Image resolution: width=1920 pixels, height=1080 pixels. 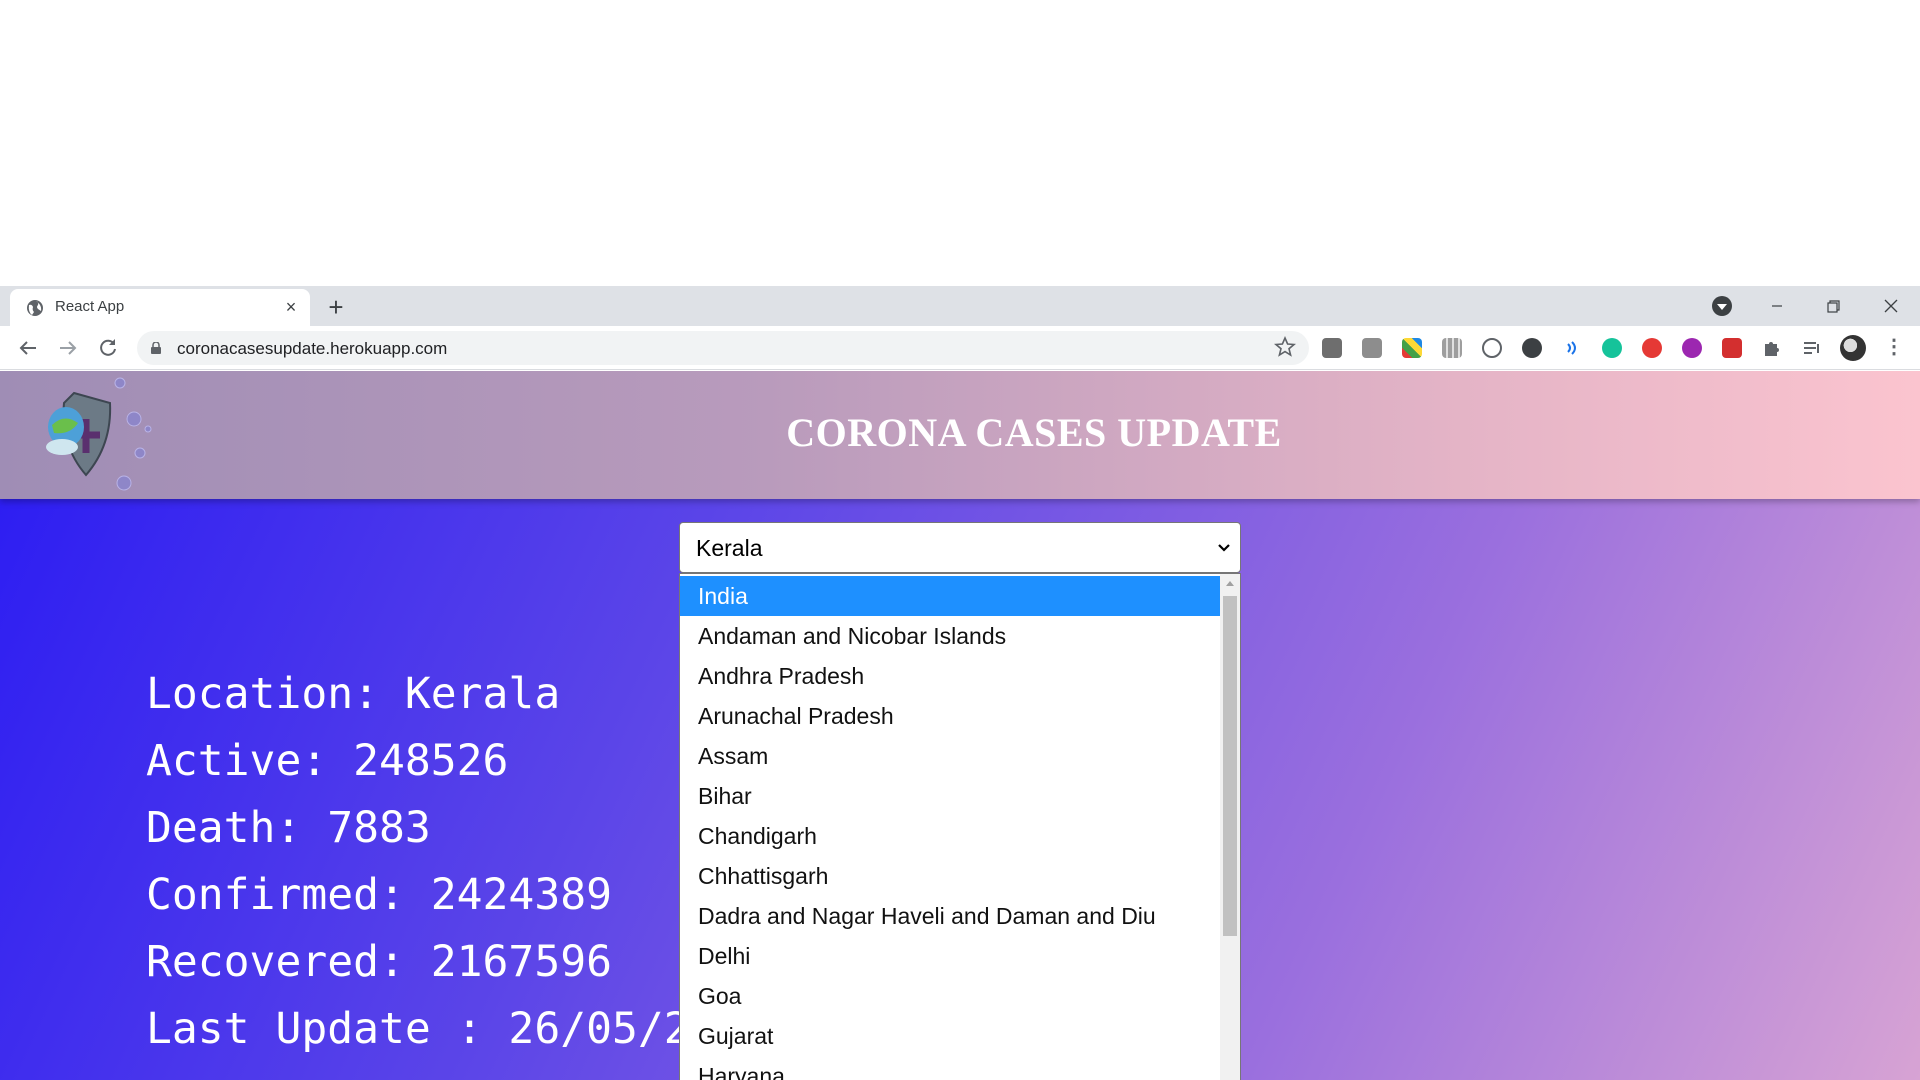 I want to click on chevron-down-icon, so click(x=1224, y=548).